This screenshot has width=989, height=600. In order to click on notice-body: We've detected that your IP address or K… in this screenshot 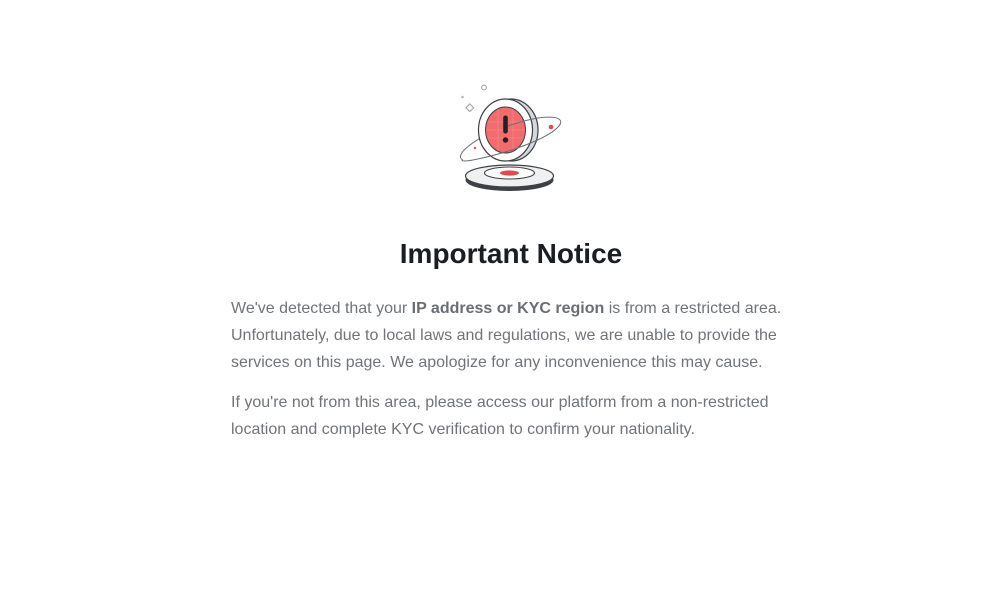, I will do `click(511, 369)`.